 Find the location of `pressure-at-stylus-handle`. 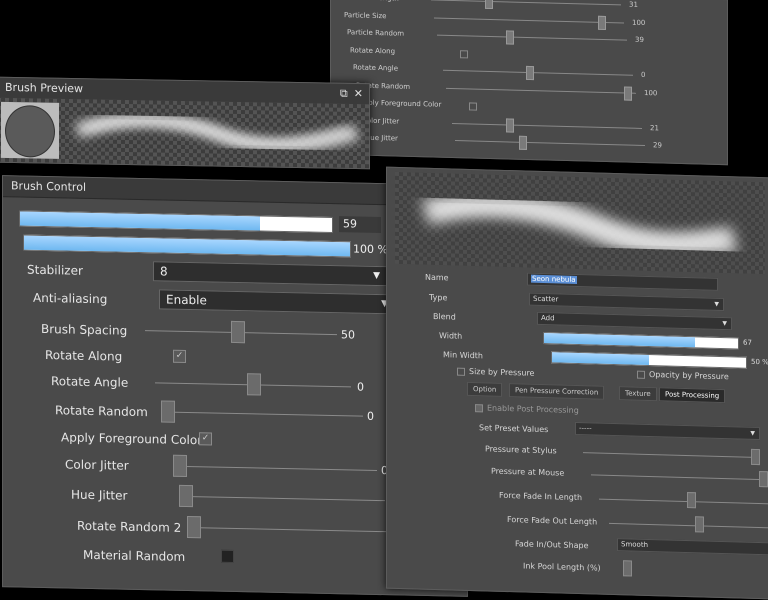

pressure-at-stylus-handle is located at coordinates (755, 457).